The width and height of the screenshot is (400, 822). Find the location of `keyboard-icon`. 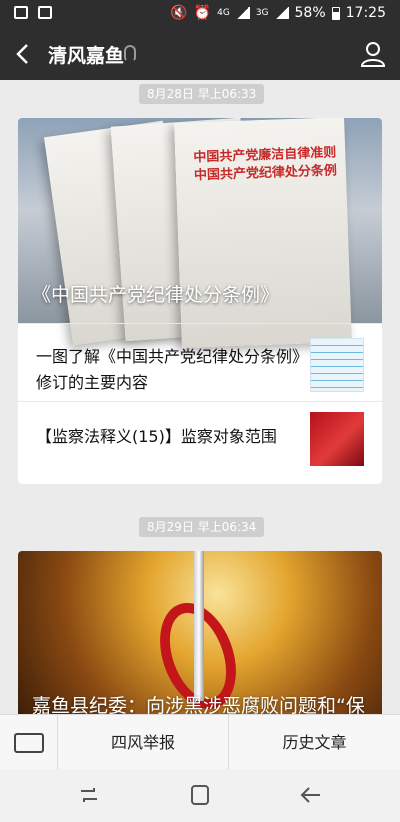

keyboard-icon is located at coordinates (29, 743).